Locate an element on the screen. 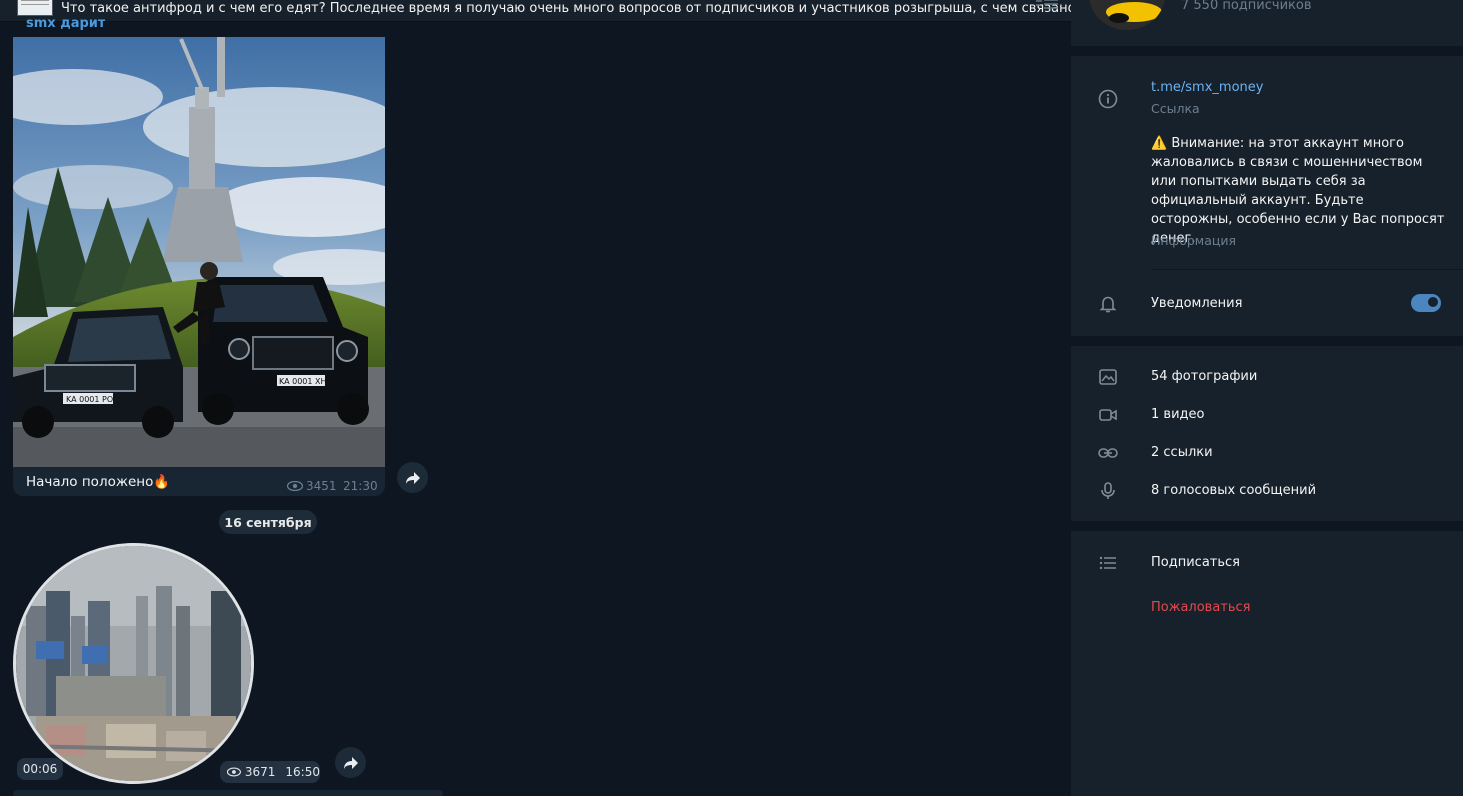  message-time: 21:30 is located at coordinates (360, 486).